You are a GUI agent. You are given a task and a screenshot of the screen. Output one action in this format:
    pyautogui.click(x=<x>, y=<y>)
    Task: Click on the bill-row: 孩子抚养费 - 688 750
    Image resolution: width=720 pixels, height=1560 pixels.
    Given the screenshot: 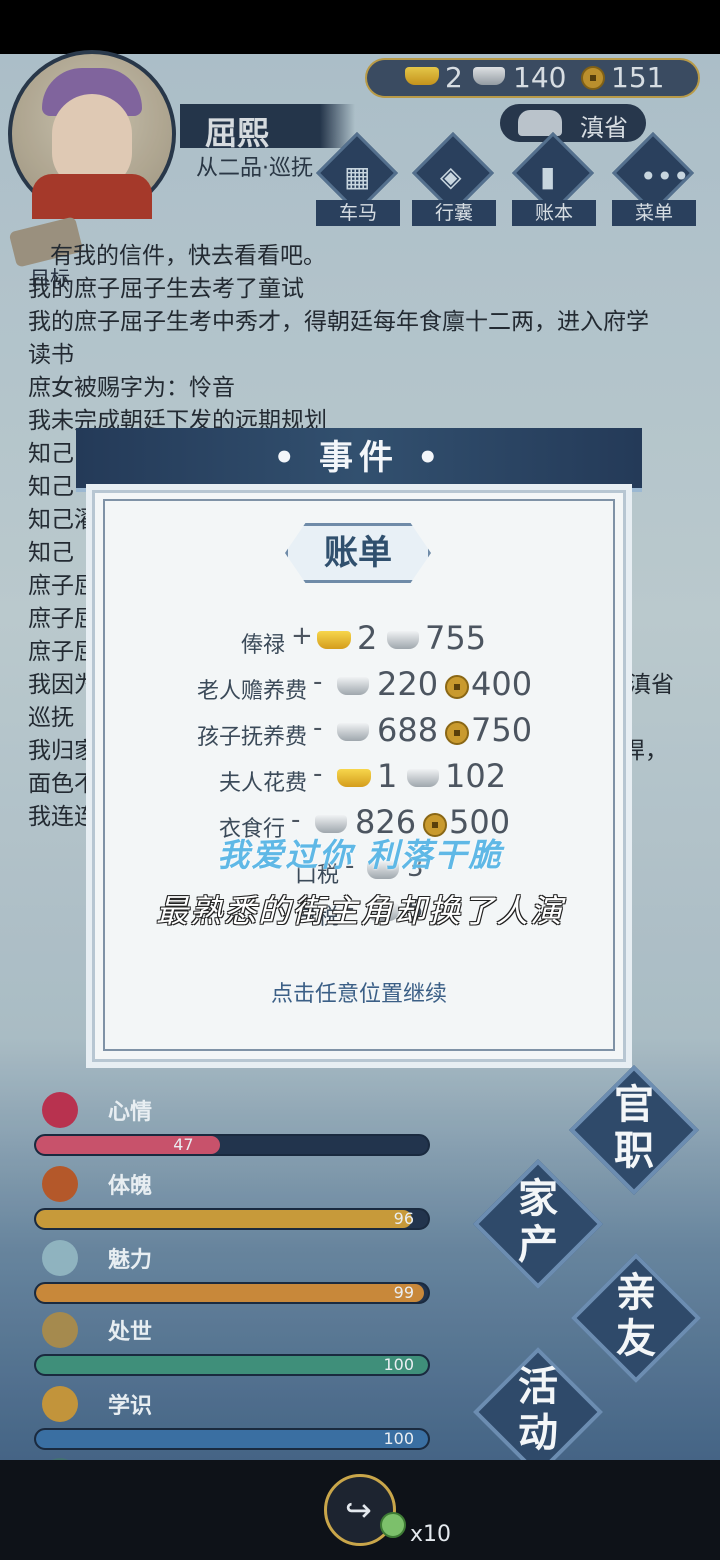 What is the action you would take?
    pyautogui.click(x=359, y=734)
    